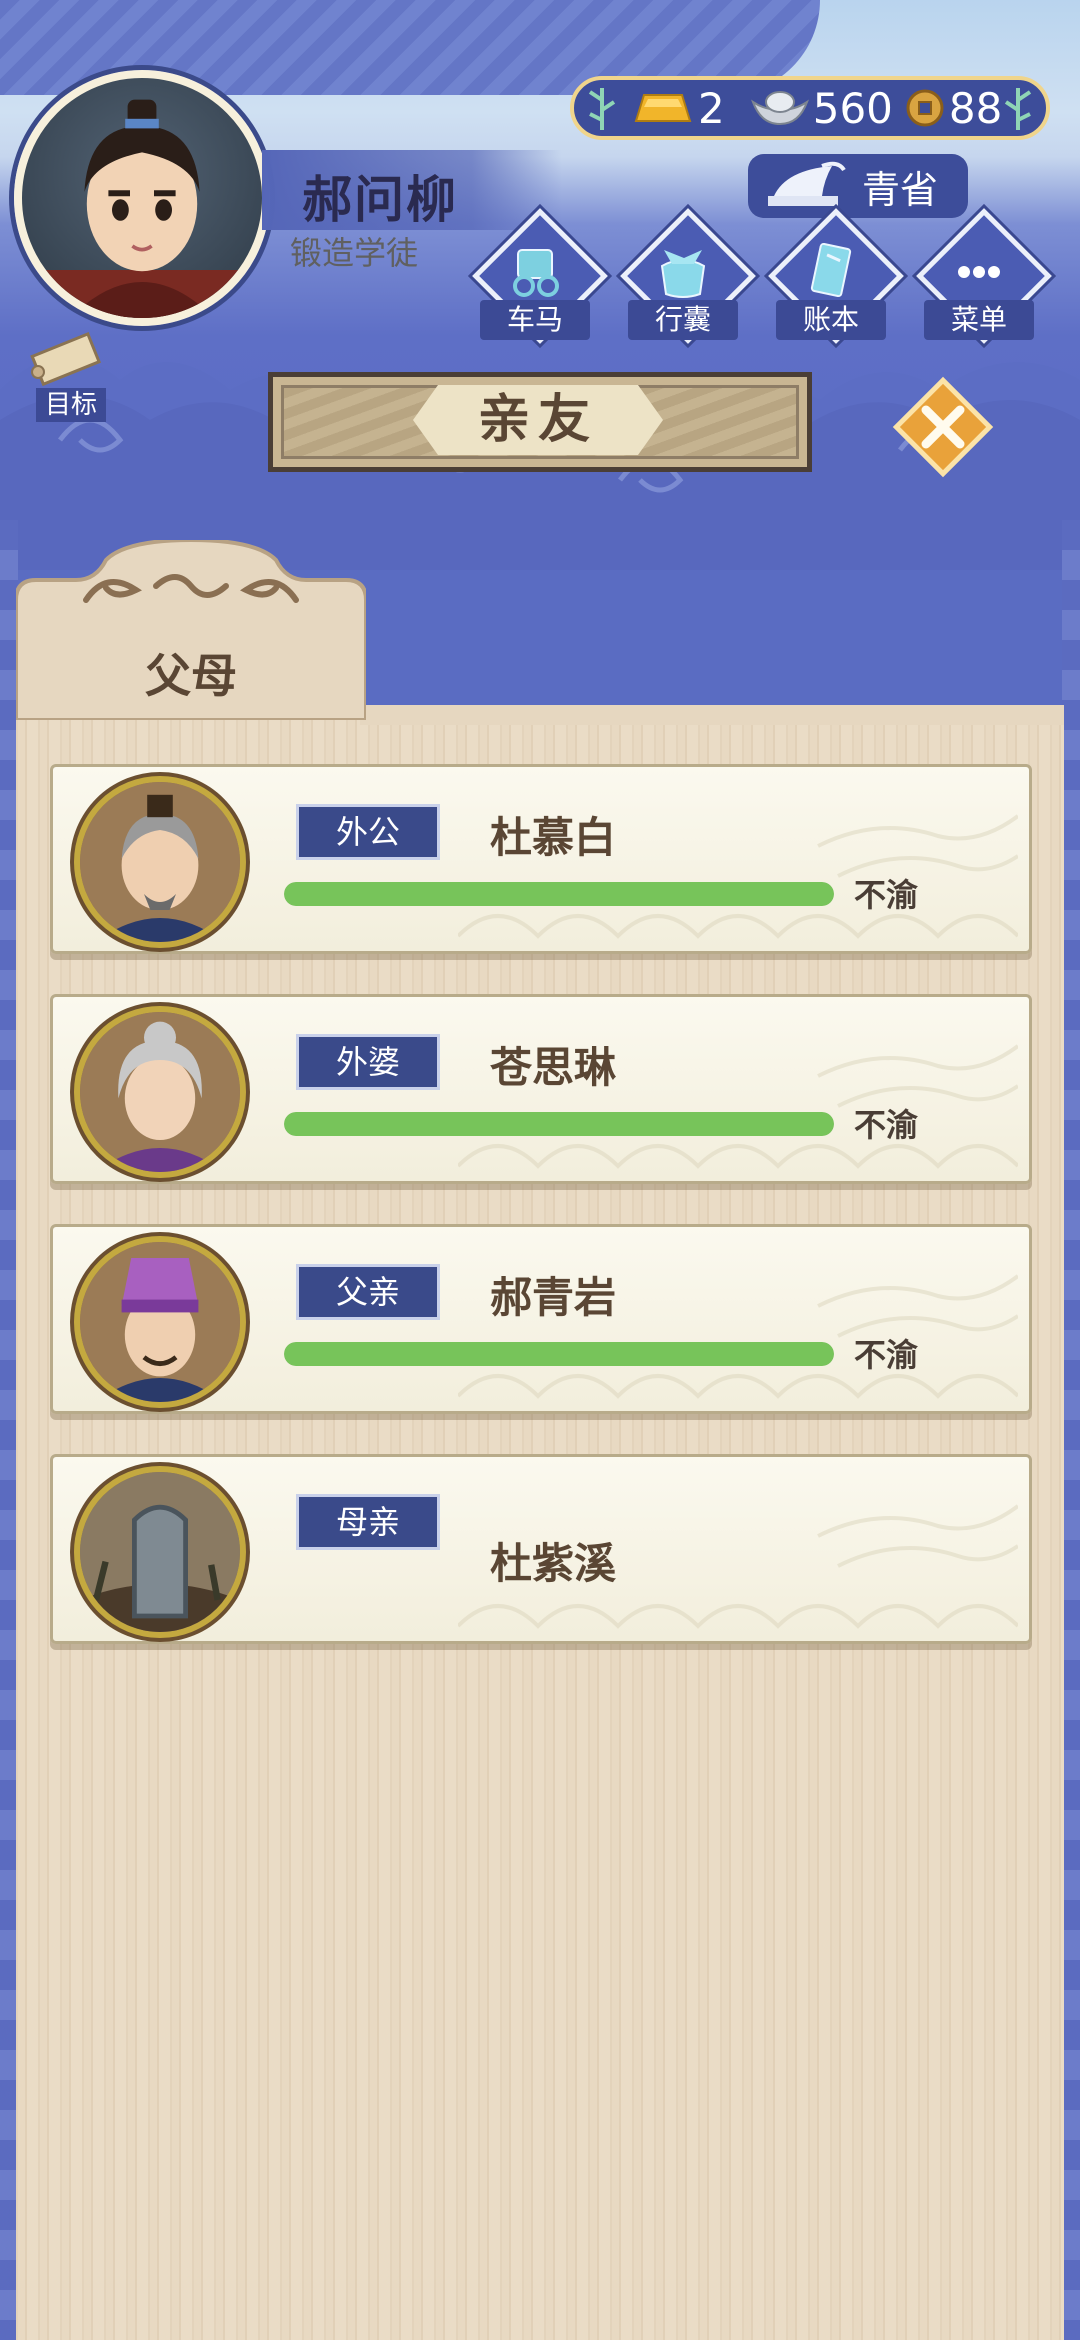 The image size is (1080, 2340). Describe the element at coordinates (852, 108) in the screenshot. I see `silver-amount: 560` at that location.